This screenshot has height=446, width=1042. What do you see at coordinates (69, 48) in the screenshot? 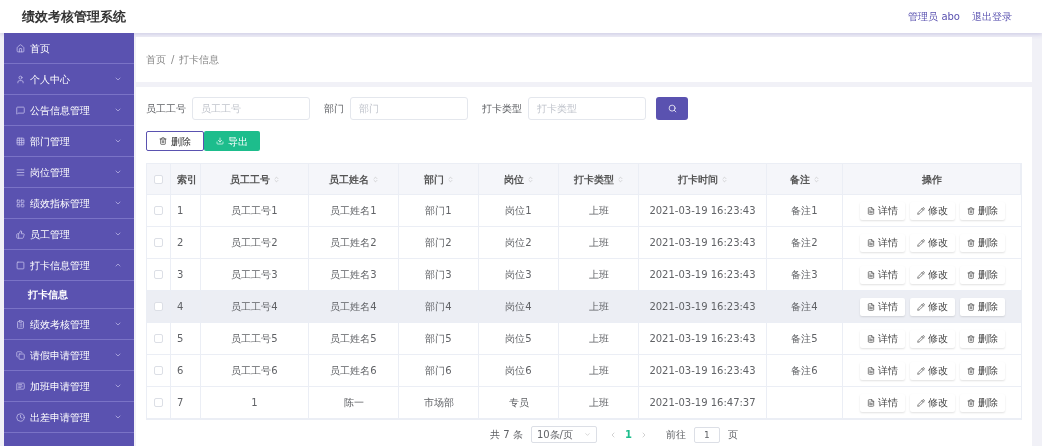
I see `sidebar-item: 首页` at bounding box center [69, 48].